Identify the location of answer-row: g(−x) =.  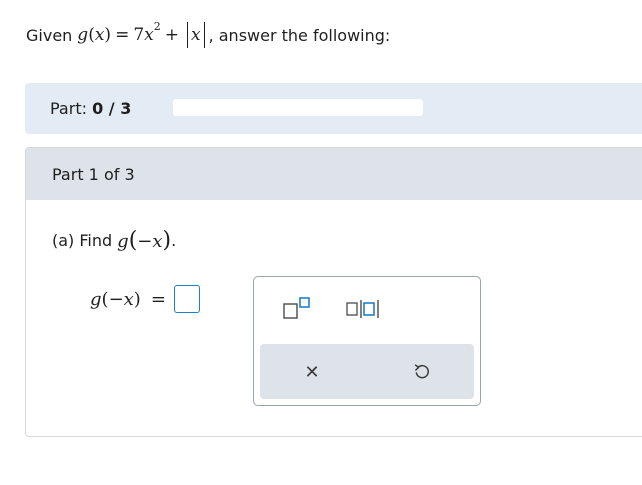
(145, 299).